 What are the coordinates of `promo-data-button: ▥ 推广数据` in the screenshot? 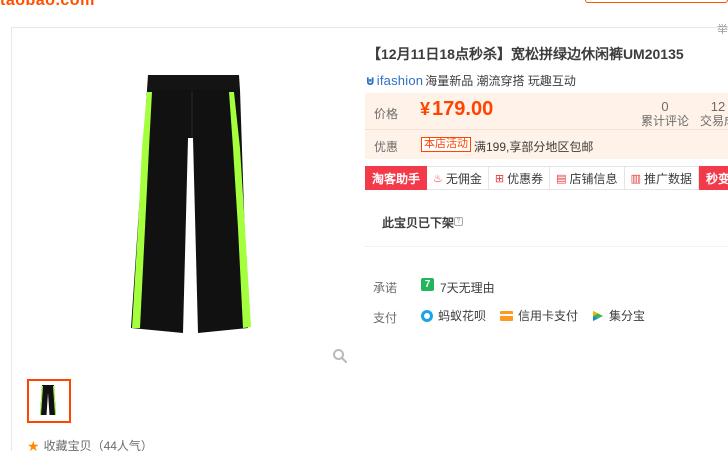 It's located at (661, 178).